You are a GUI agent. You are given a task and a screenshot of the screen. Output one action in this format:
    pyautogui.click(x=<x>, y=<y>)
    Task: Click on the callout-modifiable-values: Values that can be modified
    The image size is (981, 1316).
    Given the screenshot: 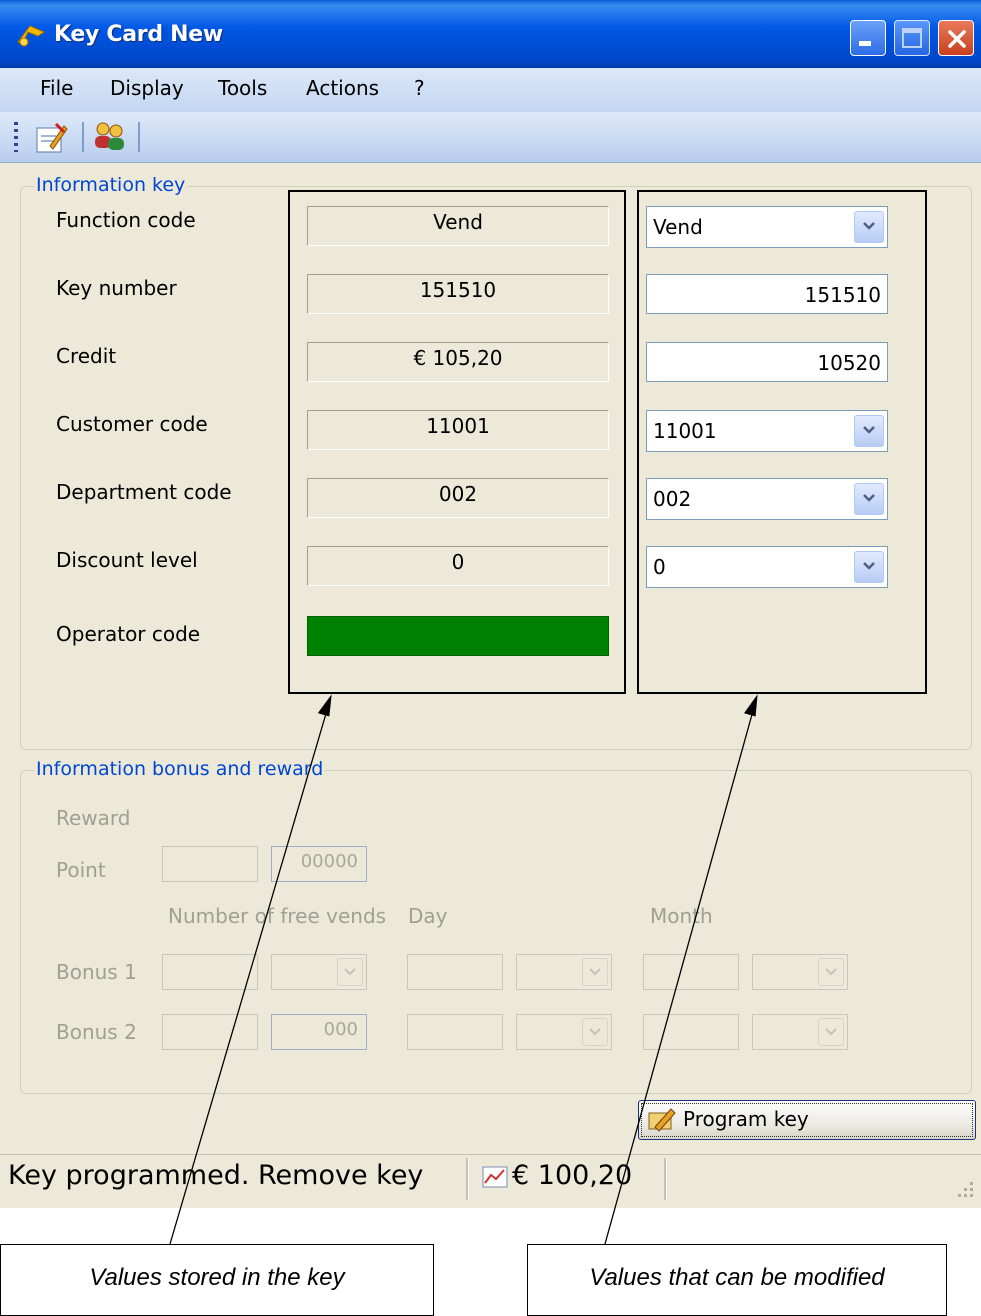 What is the action you would take?
    pyautogui.click(x=737, y=1280)
    